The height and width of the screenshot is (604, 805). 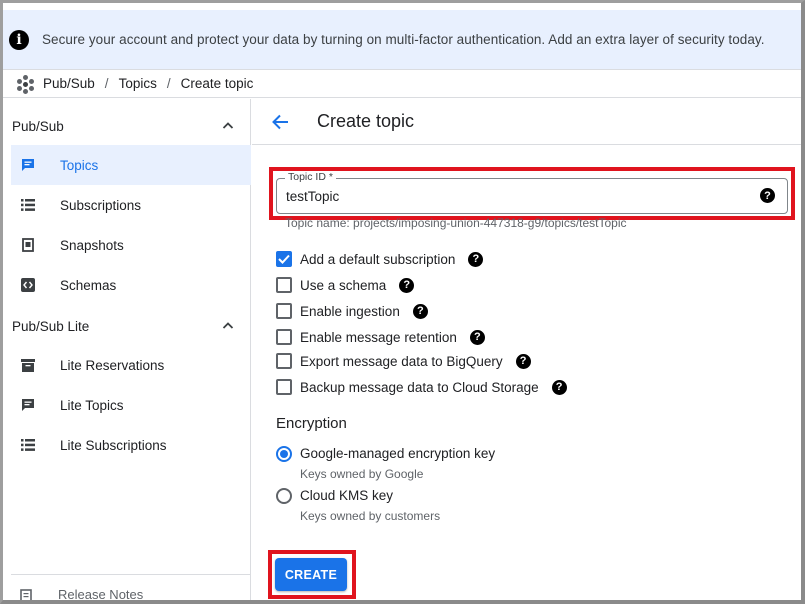 What do you see at coordinates (28, 245) in the screenshot?
I see `snapshot-icon` at bounding box center [28, 245].